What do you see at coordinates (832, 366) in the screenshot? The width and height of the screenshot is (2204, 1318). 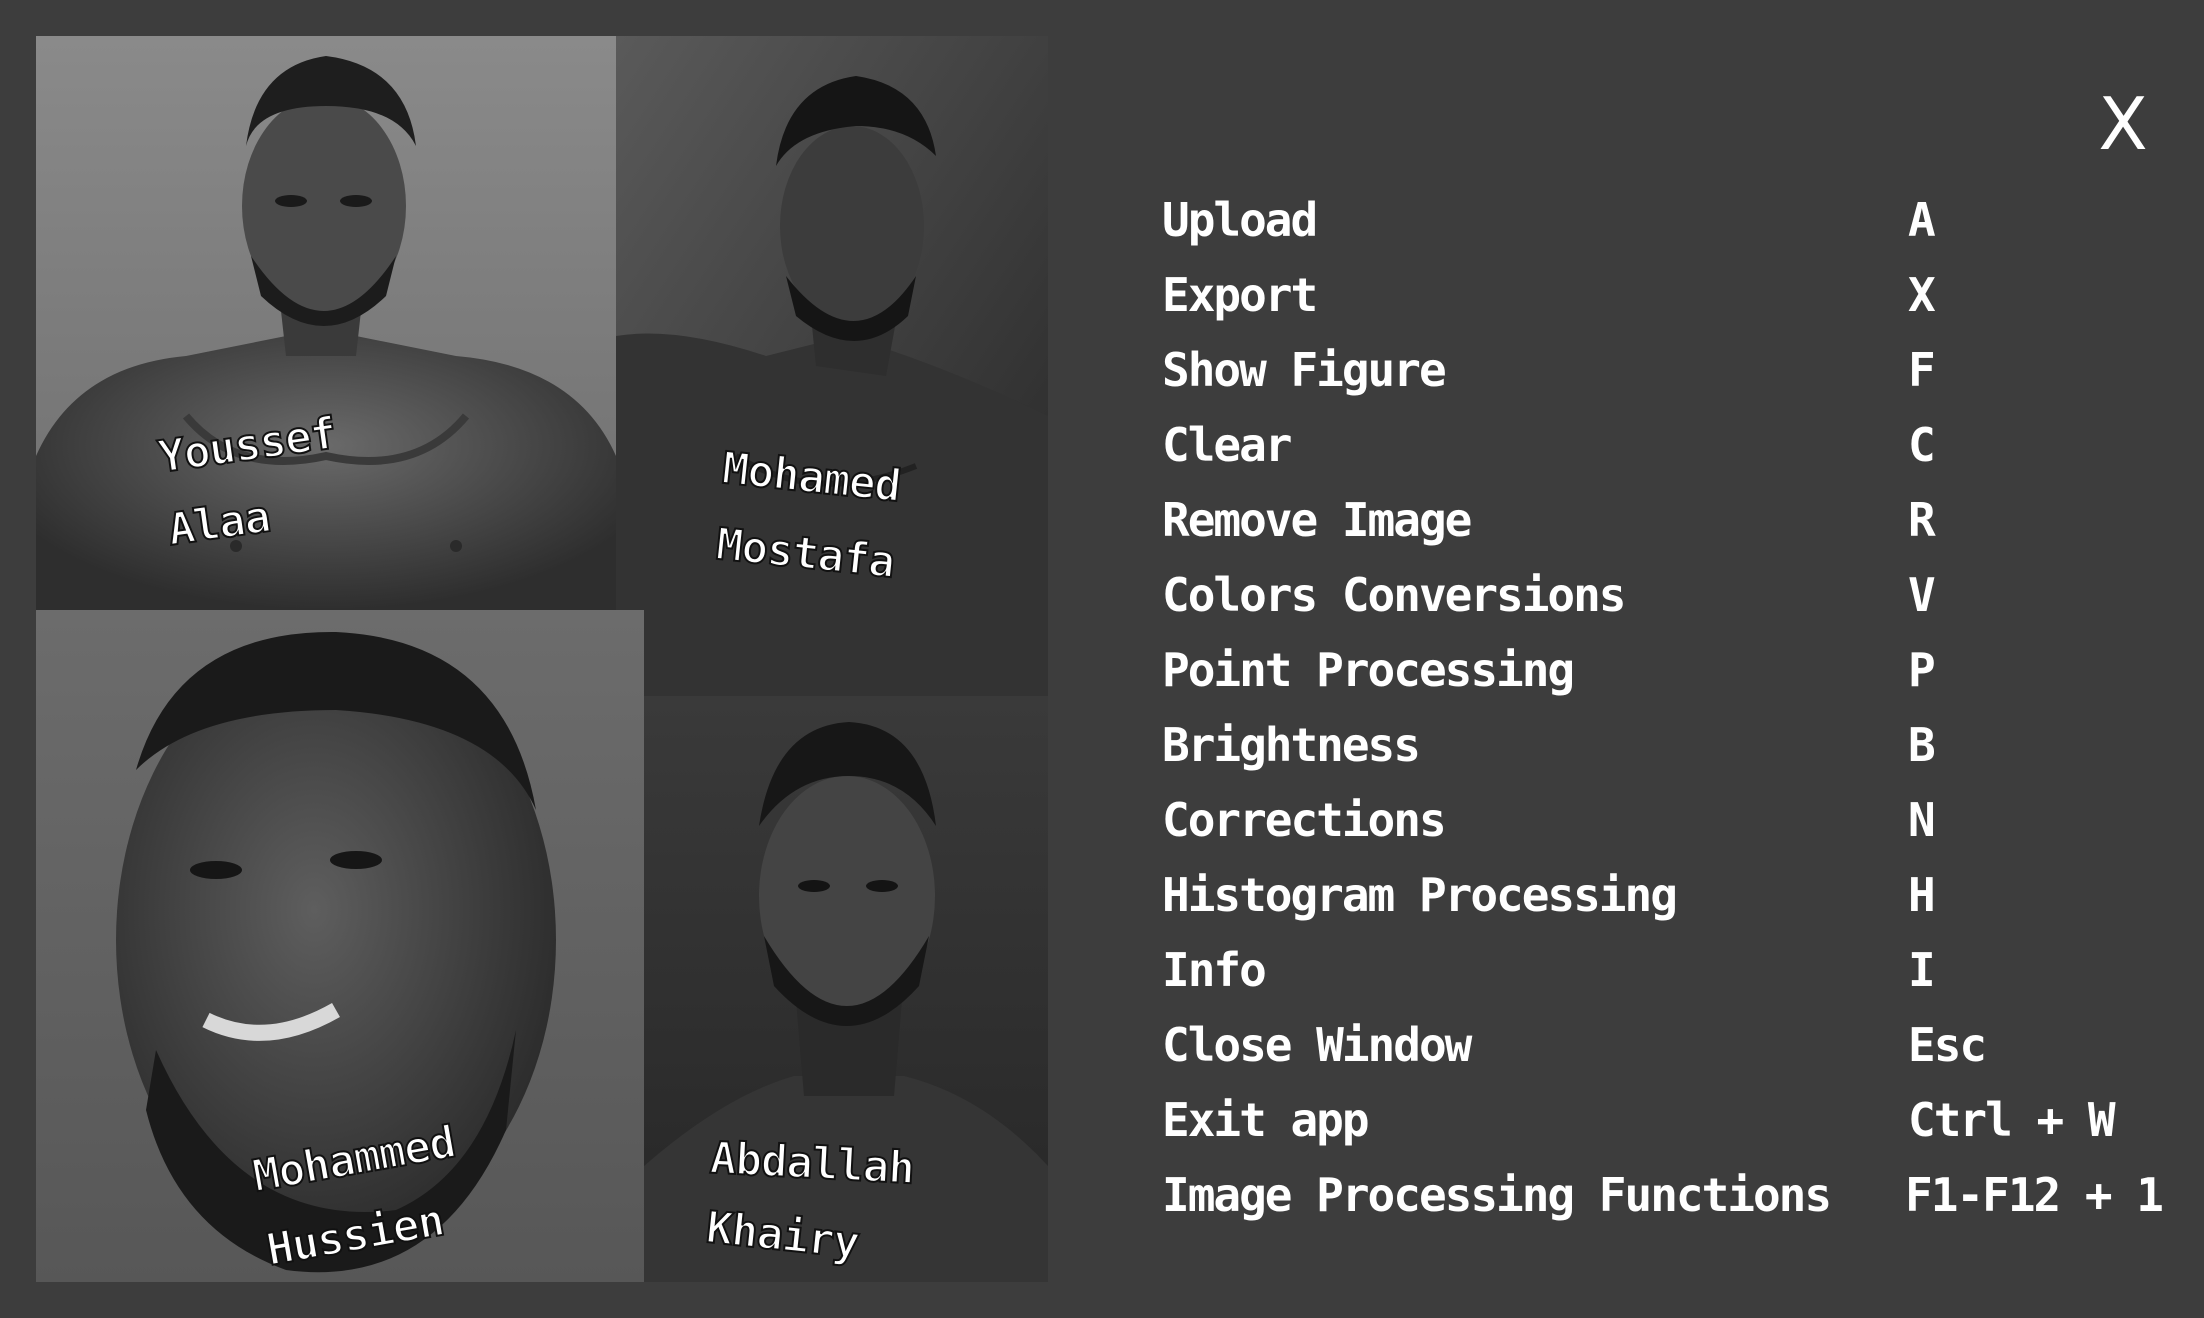 I see `team-photo-mohamed: Mohamed Mostafa` at bounding box center [832, 366].